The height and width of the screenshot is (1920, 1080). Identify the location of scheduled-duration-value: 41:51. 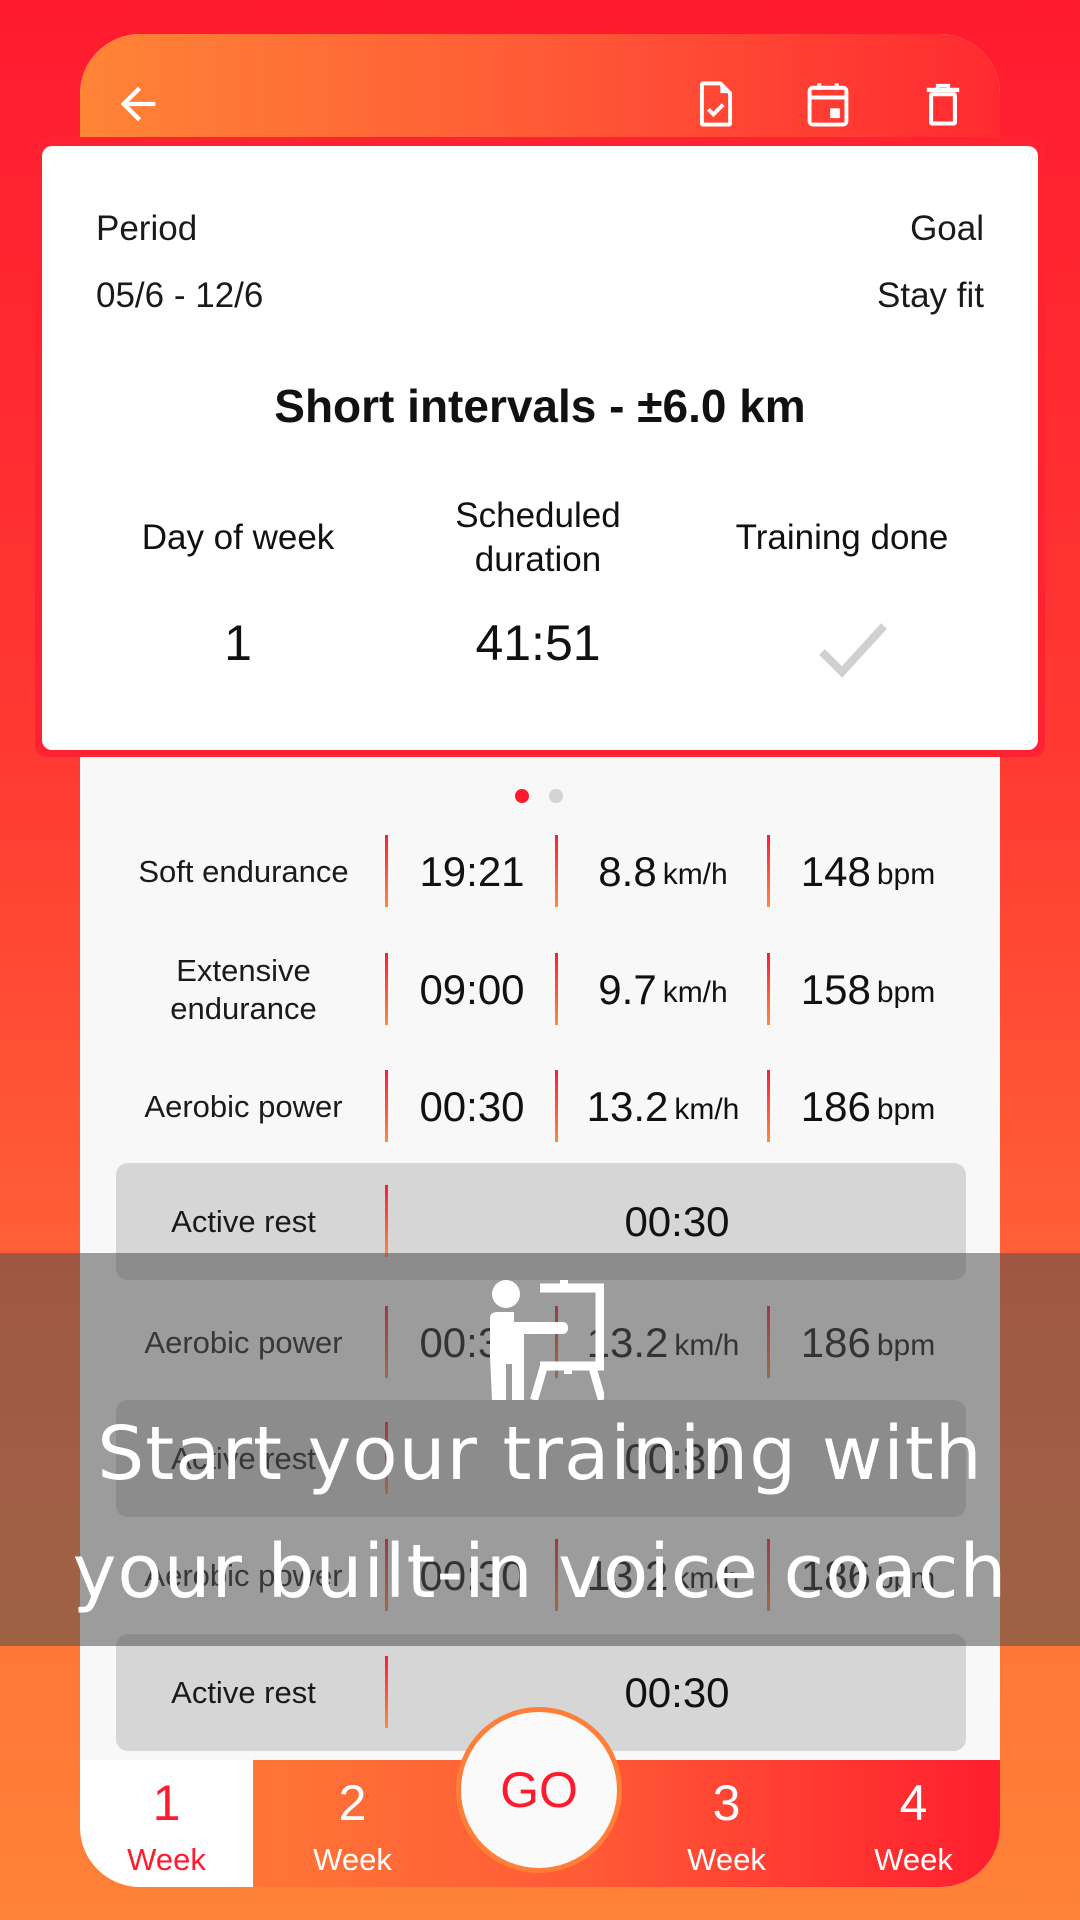
(538, 643).